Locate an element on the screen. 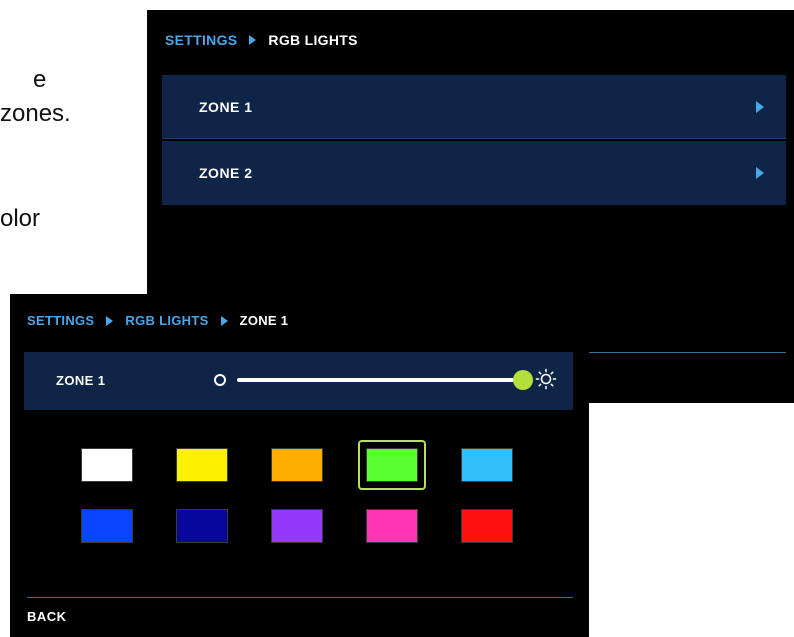 The width and height of the screenshot is (794, 637). footer-divider is located at coordinates (300, 597).